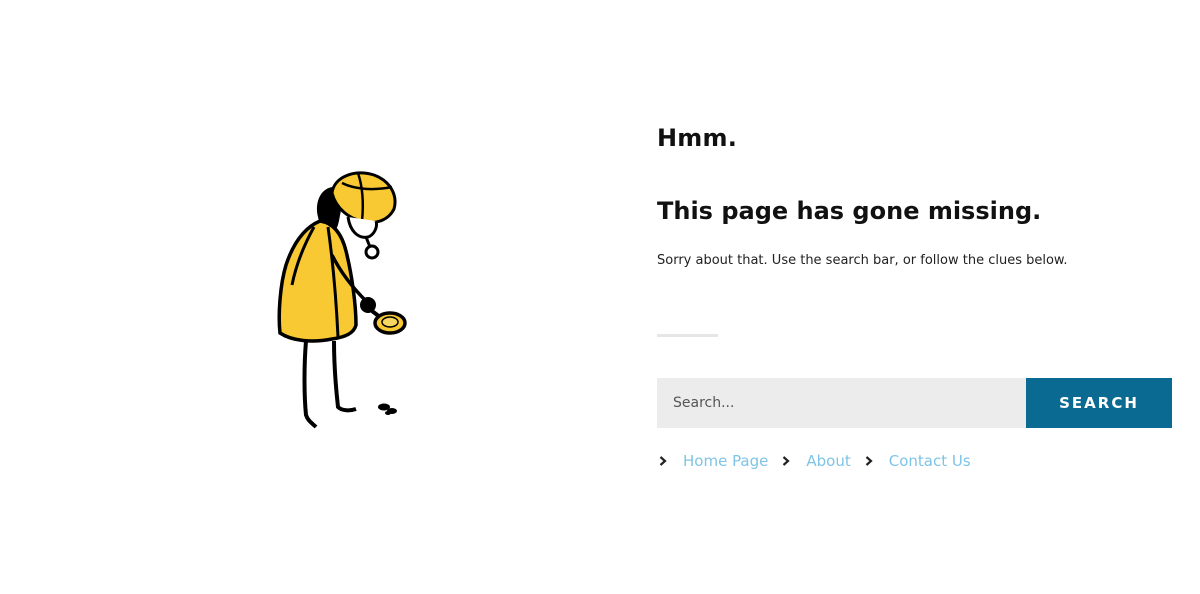 The height and width of the screenshot is (594, 1200). I want to click on detective-image, so click(342, 300).